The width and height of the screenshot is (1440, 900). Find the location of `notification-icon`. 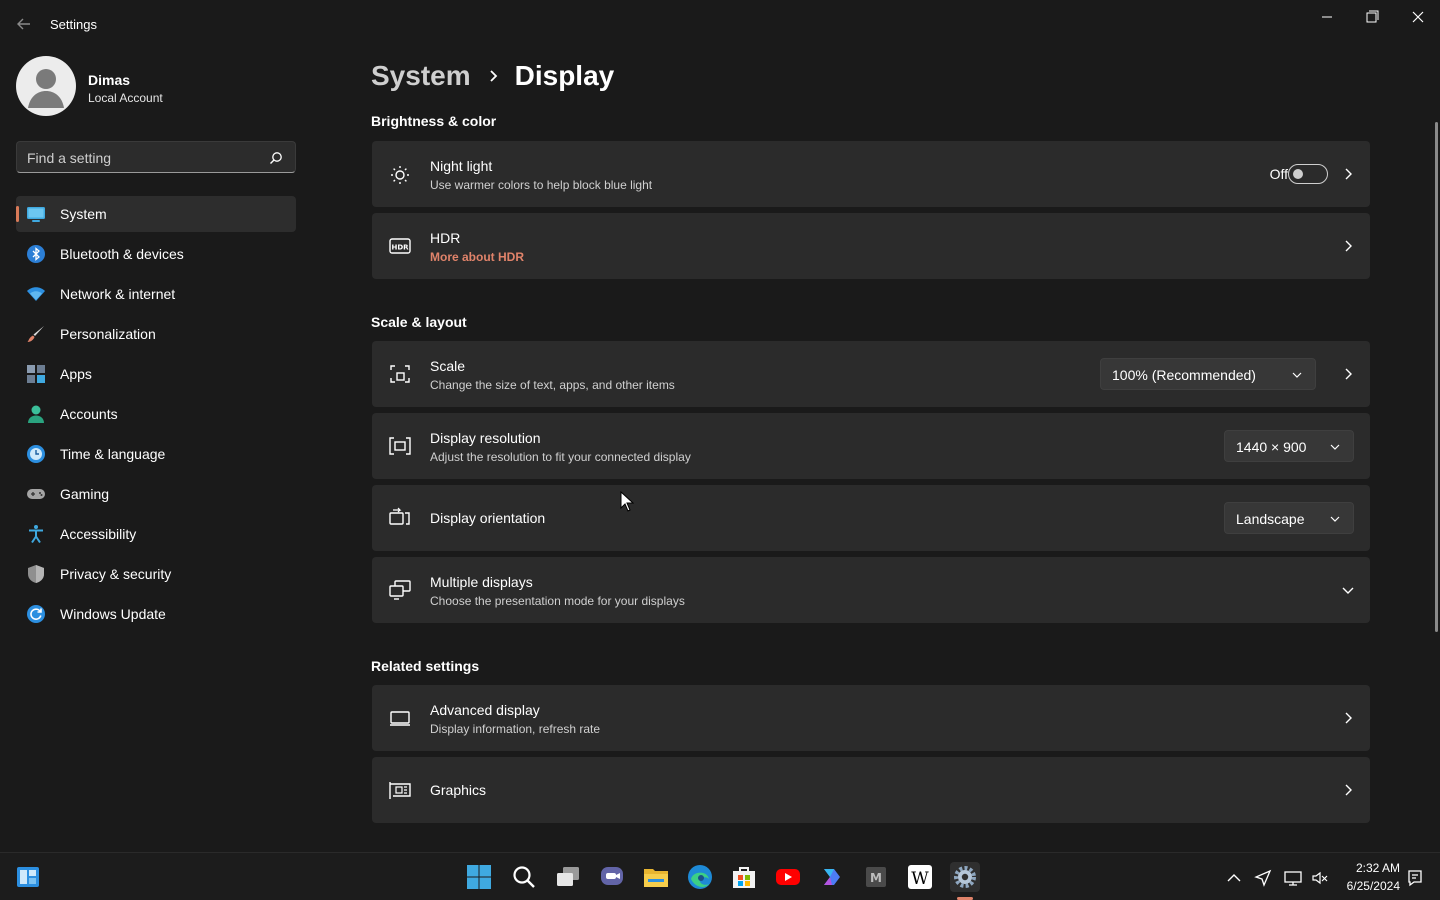

notification-icon is located at coordinates (1415, 878).